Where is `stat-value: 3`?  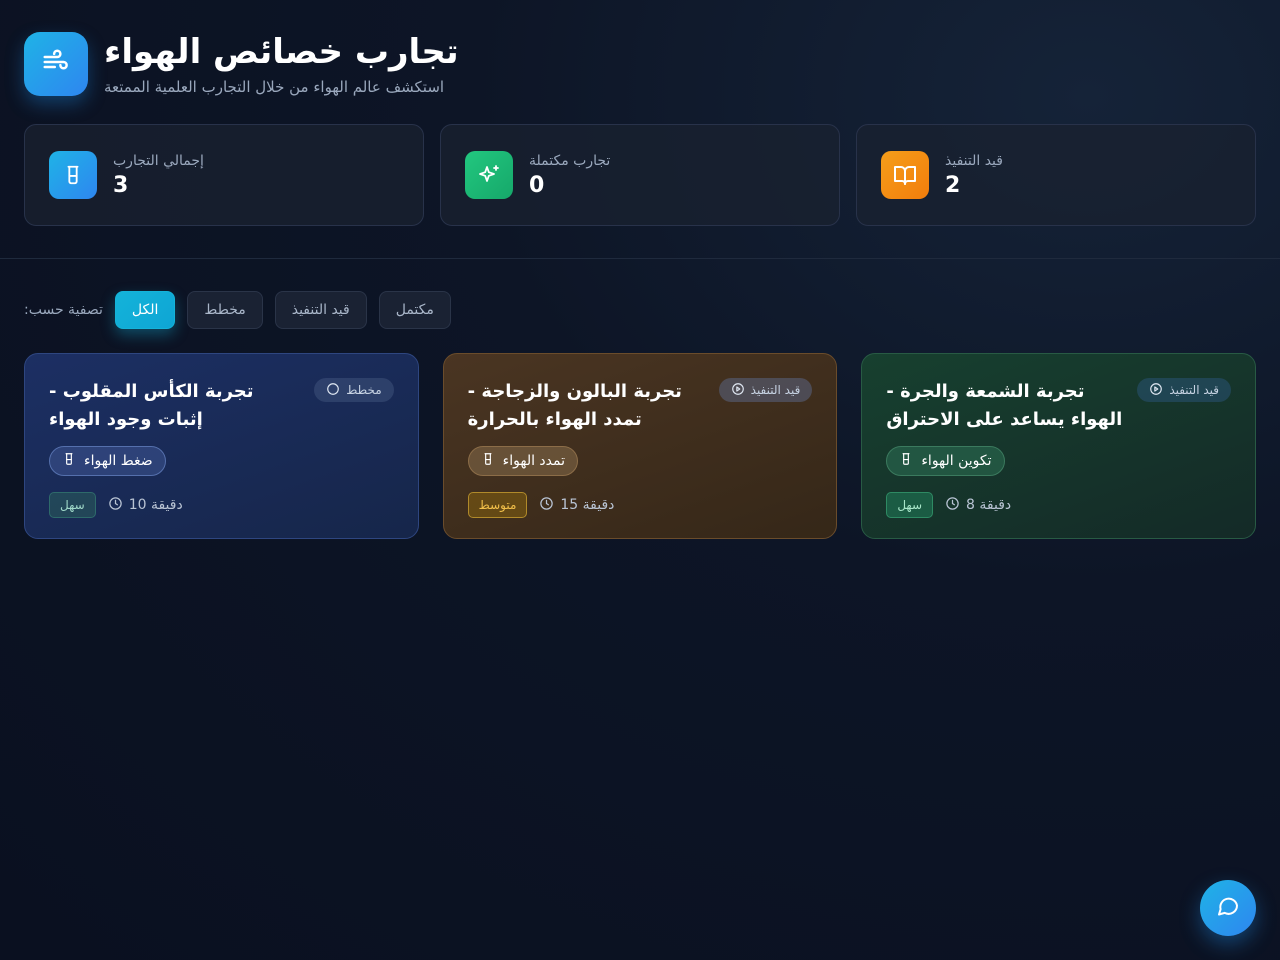 stat-value: 3 is located at coordinates (121, 185).